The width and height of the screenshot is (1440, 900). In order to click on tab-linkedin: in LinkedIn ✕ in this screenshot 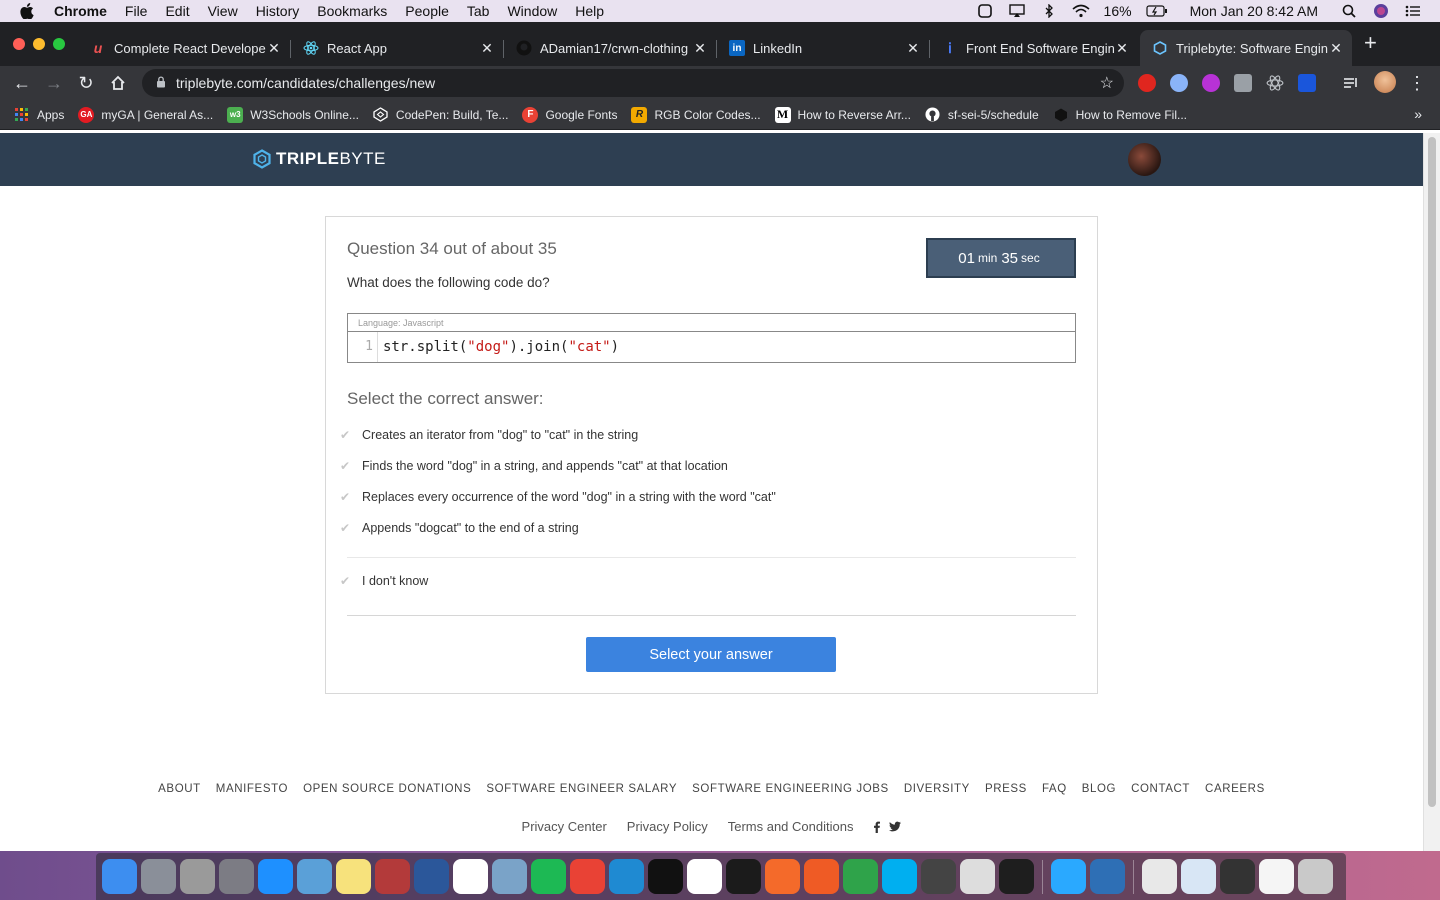, I will do `click(823, 48)`.